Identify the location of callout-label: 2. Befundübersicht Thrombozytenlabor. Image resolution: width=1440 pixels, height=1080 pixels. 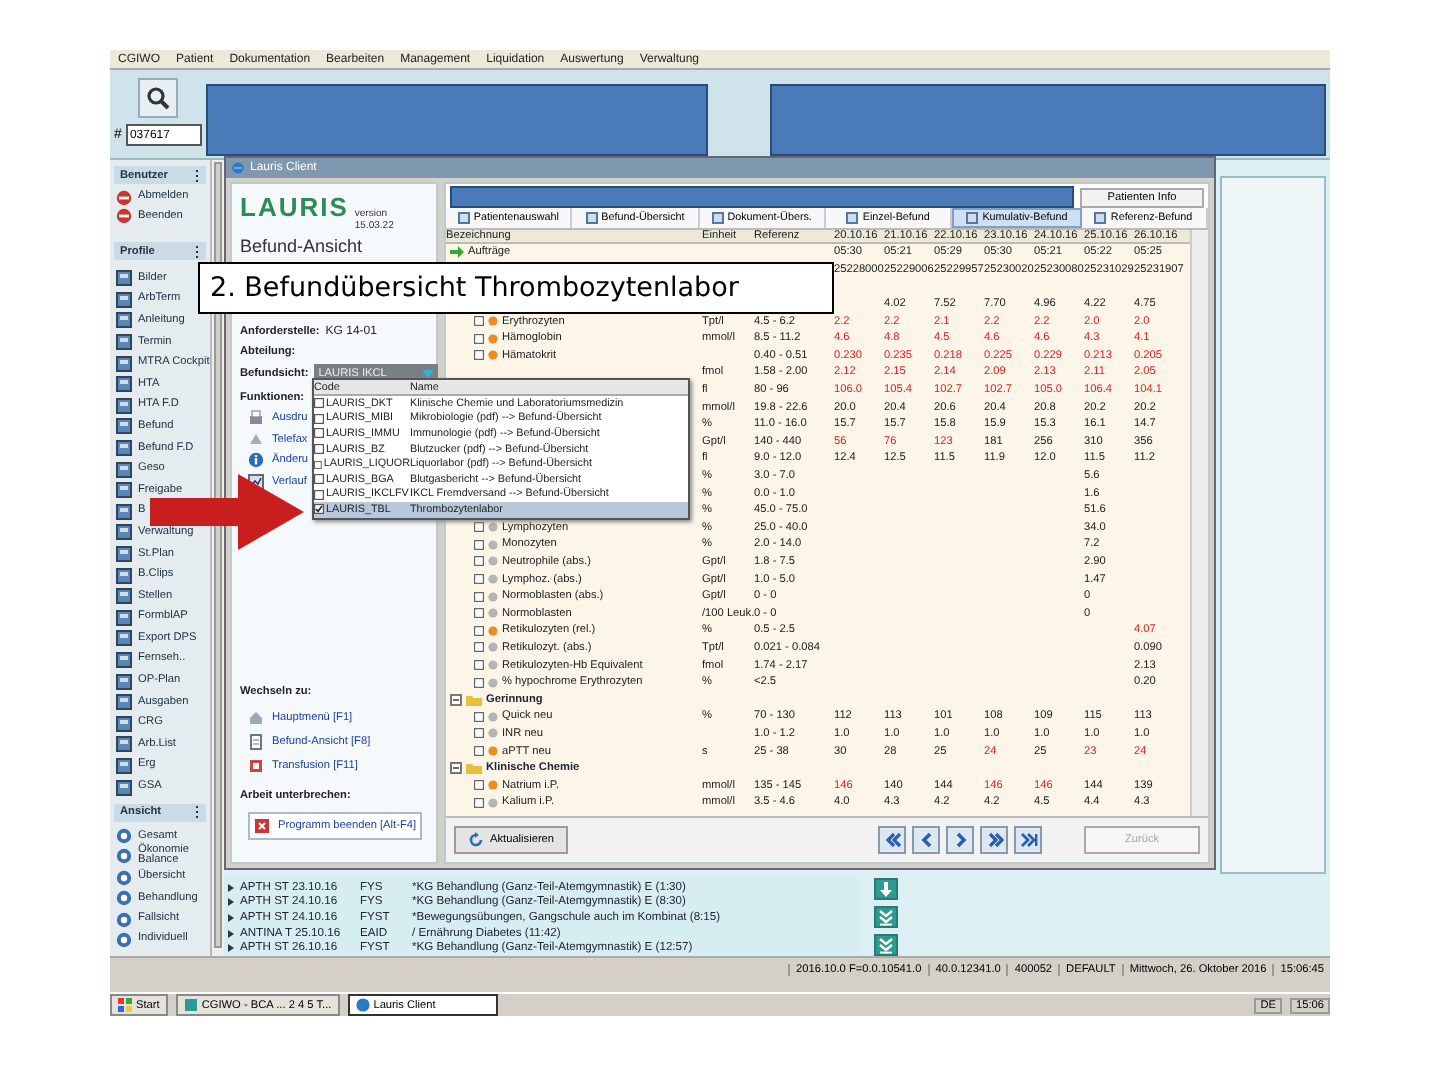
(516, 288).